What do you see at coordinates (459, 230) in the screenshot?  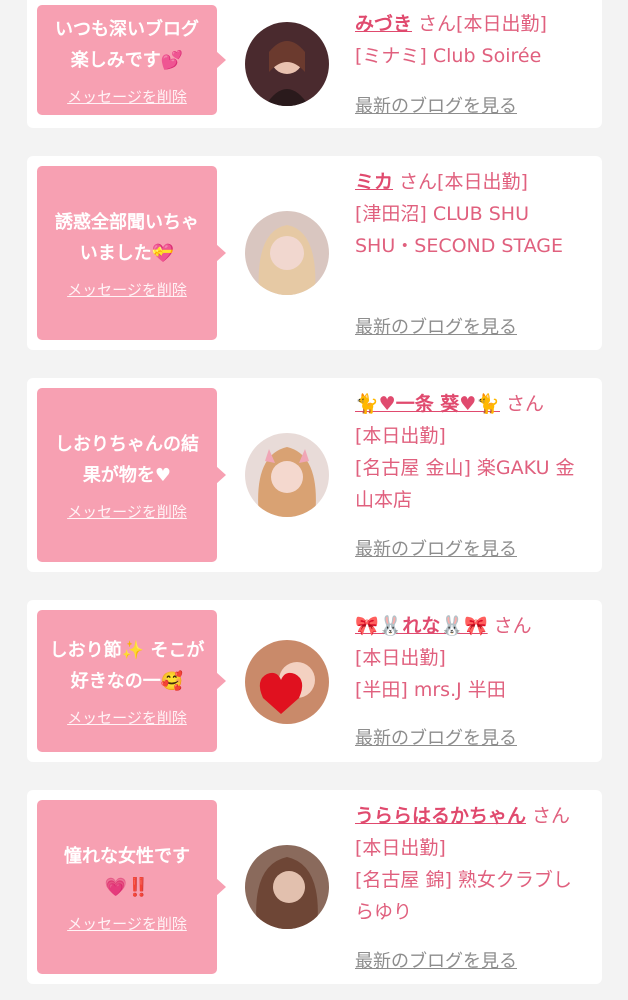 I see `shop-text: [津田沼] CLUB SHU SHU・SECOND STAGE` at bounding box center [459, 230].